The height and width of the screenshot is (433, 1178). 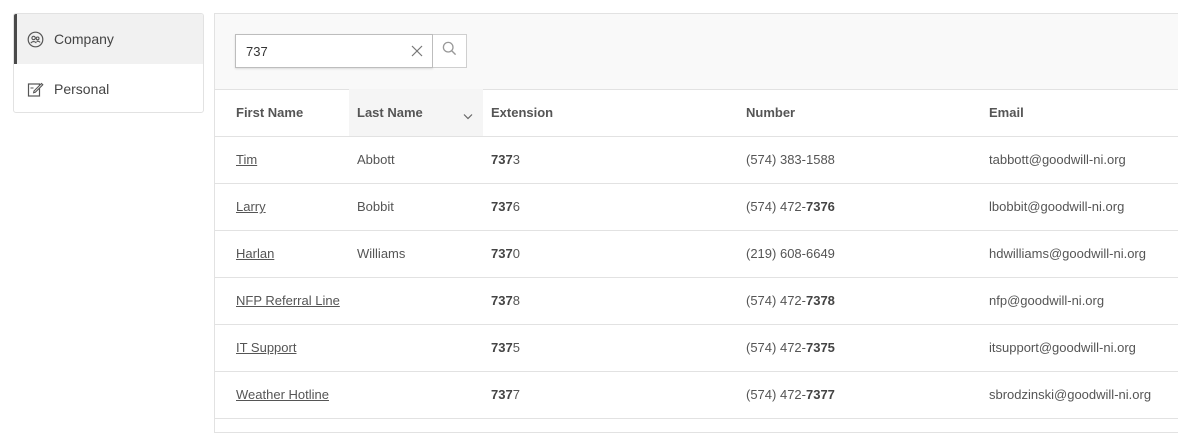 What do you see at coordinates (390, 112) in the screenshot?
I see `column-header-label: Last Name` at bounding box center [390, 112].